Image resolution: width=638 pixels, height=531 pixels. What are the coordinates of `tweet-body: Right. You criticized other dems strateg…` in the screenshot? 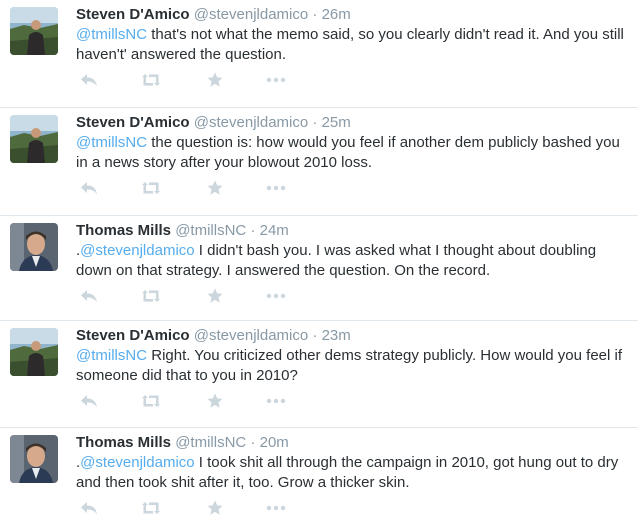 It's located at (349, 365).